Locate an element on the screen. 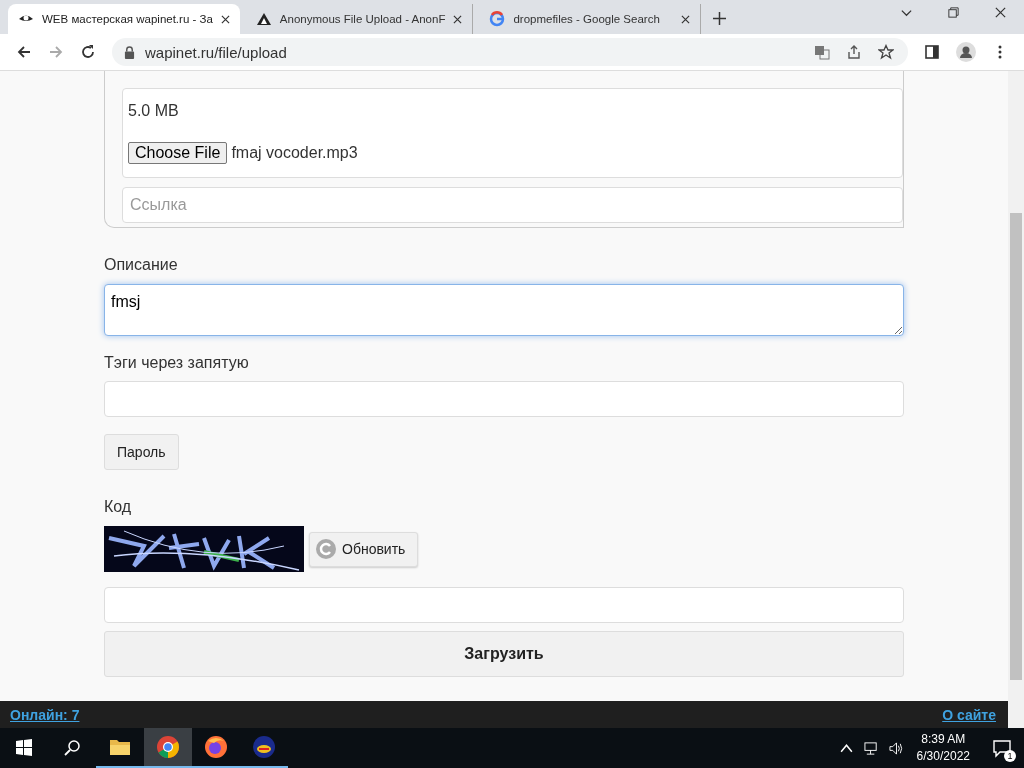  profile-icon is located at coordinates (966, 52).